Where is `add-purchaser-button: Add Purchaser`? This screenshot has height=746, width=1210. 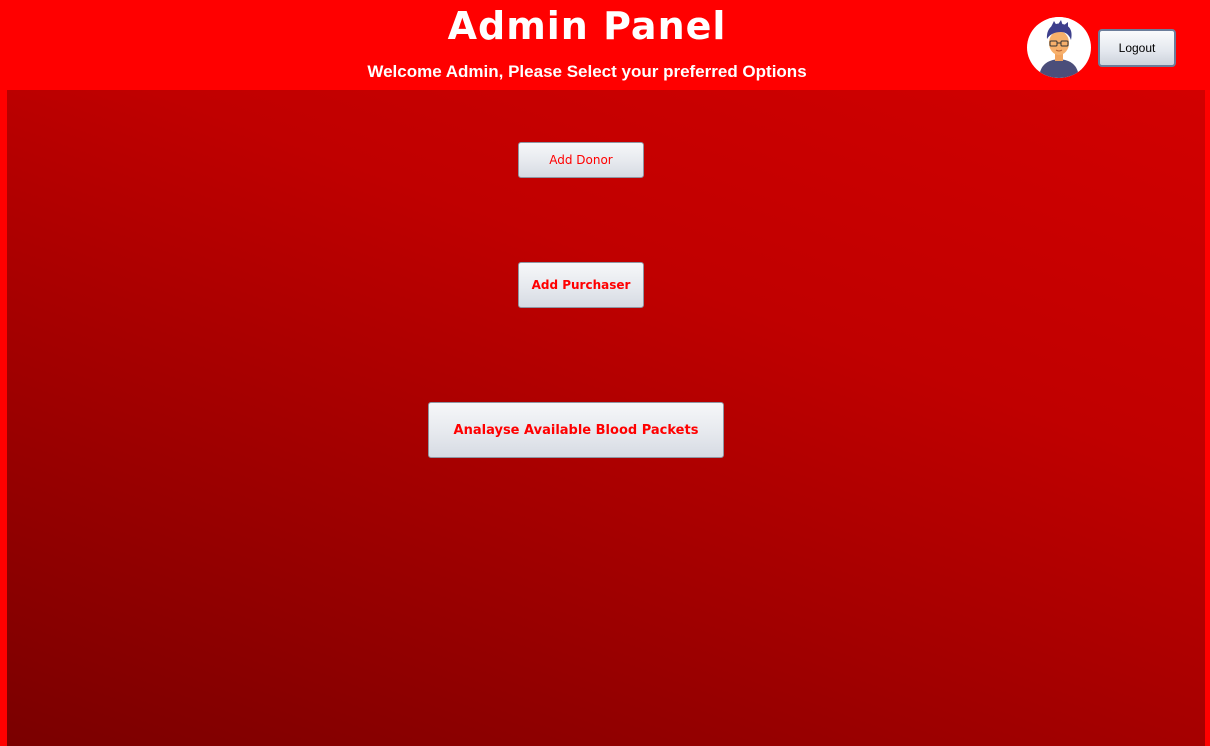 add-purchaser-button: Add Purchaser is located at coordinates (581, 285).